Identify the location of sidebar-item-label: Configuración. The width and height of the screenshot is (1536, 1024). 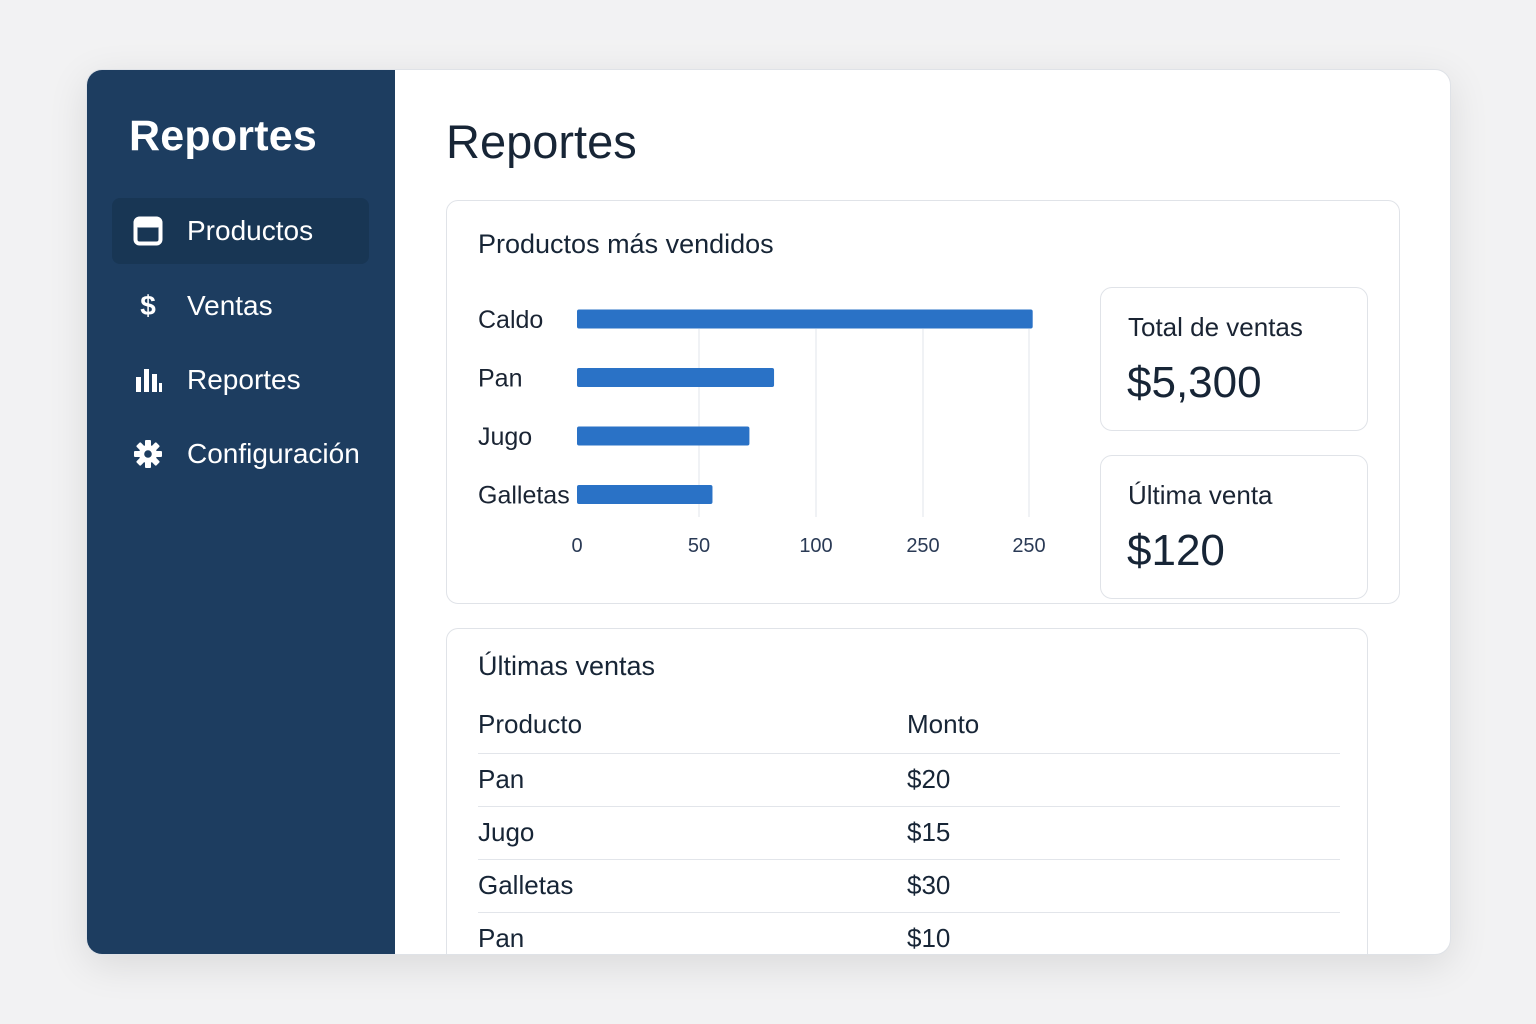
(273, 453).